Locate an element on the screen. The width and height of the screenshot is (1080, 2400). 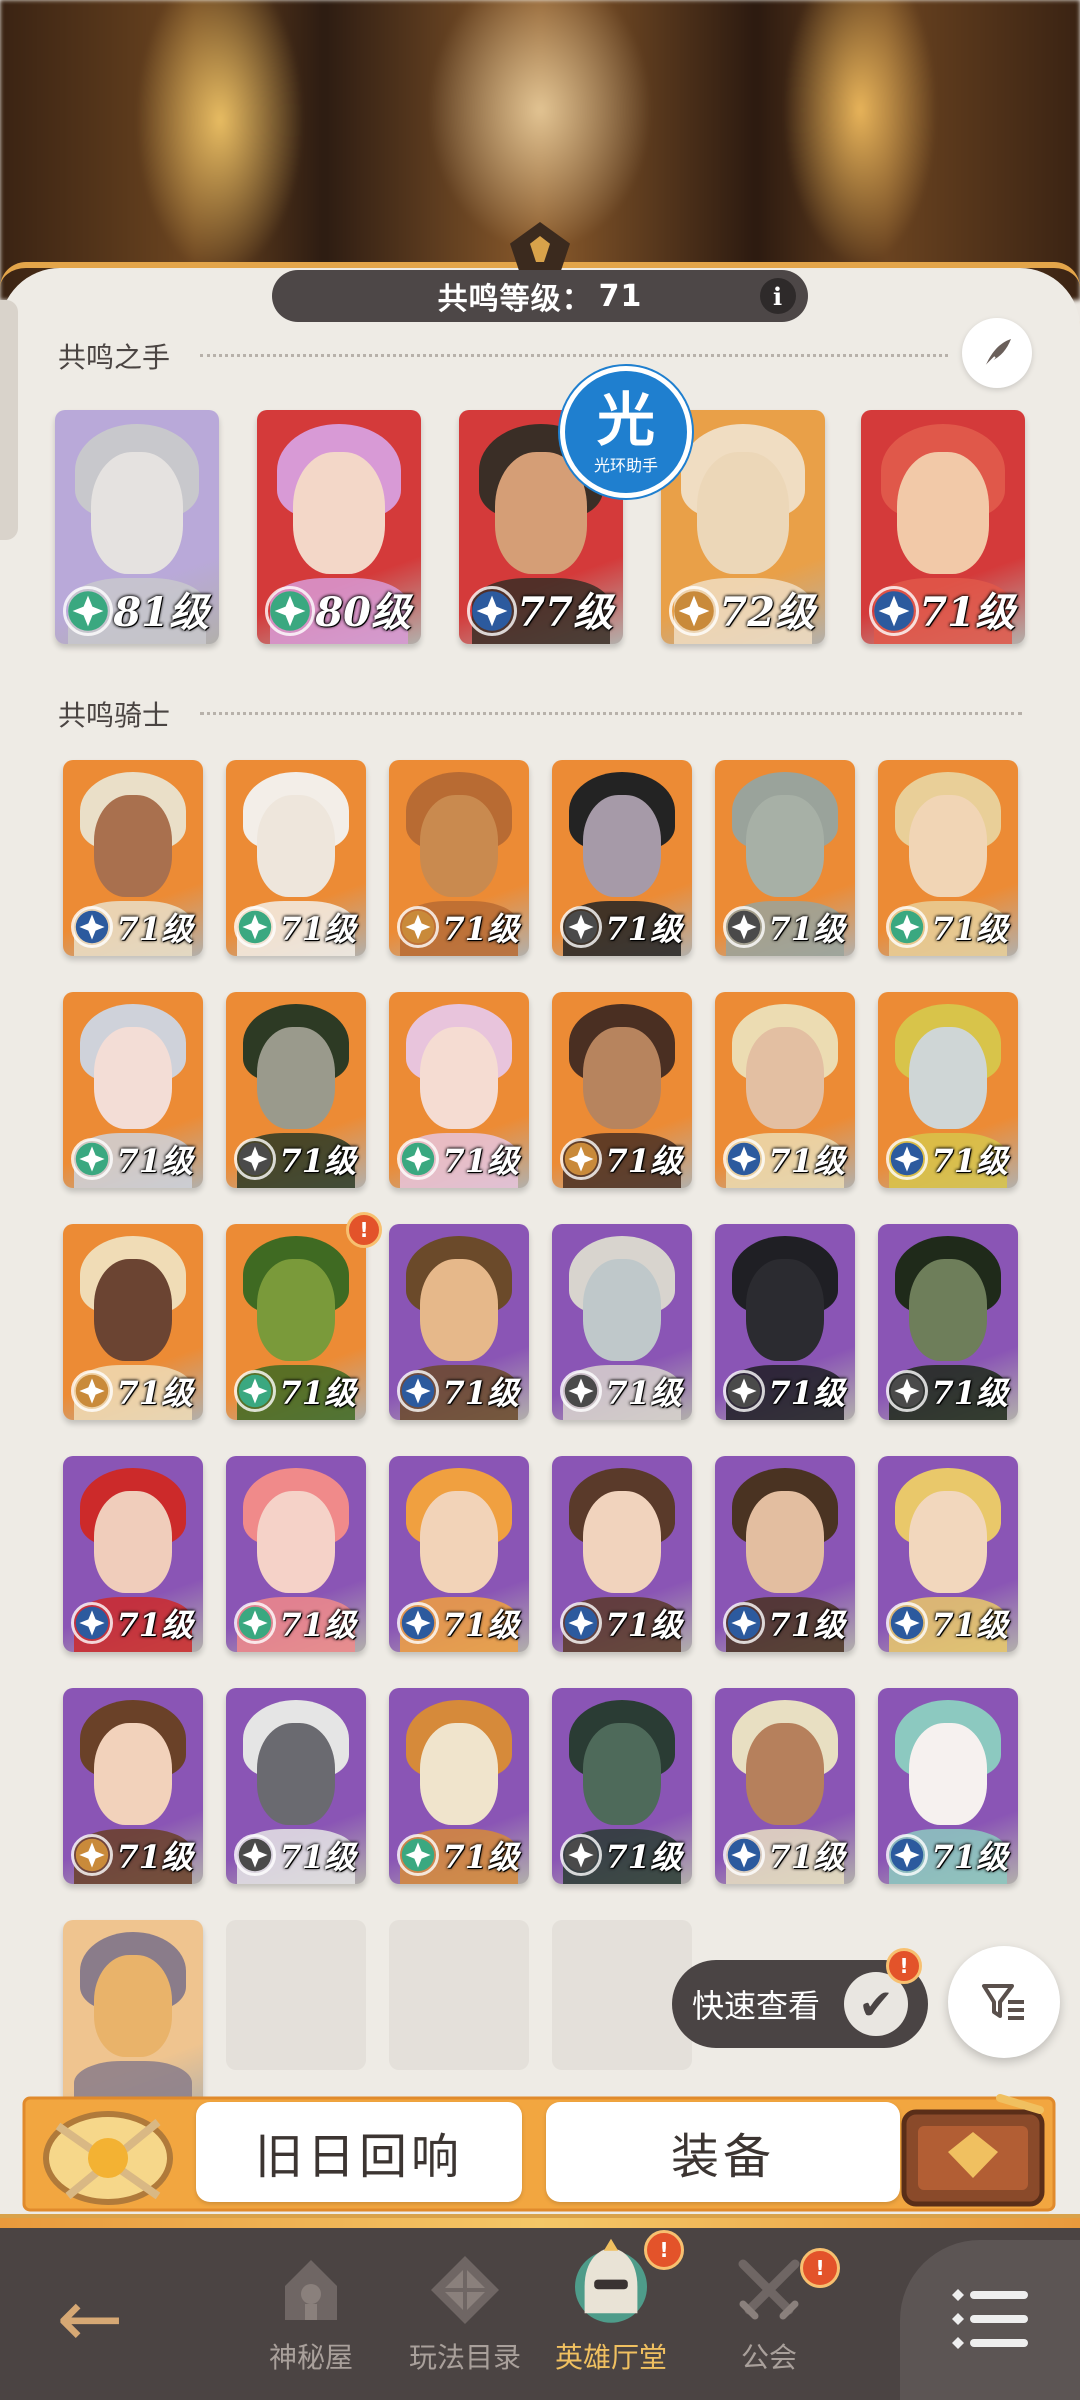
hero-level: 77级 is located at coordinates (565, 612).